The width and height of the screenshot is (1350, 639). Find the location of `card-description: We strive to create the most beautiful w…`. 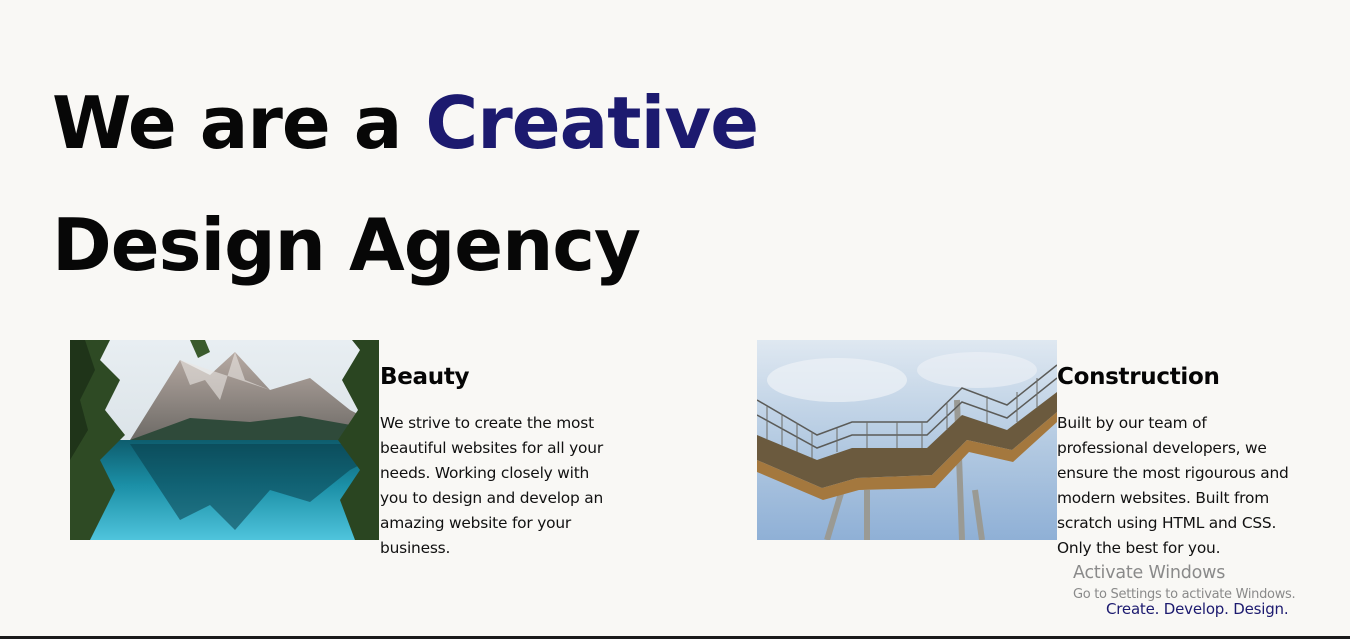

card-description: We strive to create the most beautiful w… is located at coordinates (492, 485).